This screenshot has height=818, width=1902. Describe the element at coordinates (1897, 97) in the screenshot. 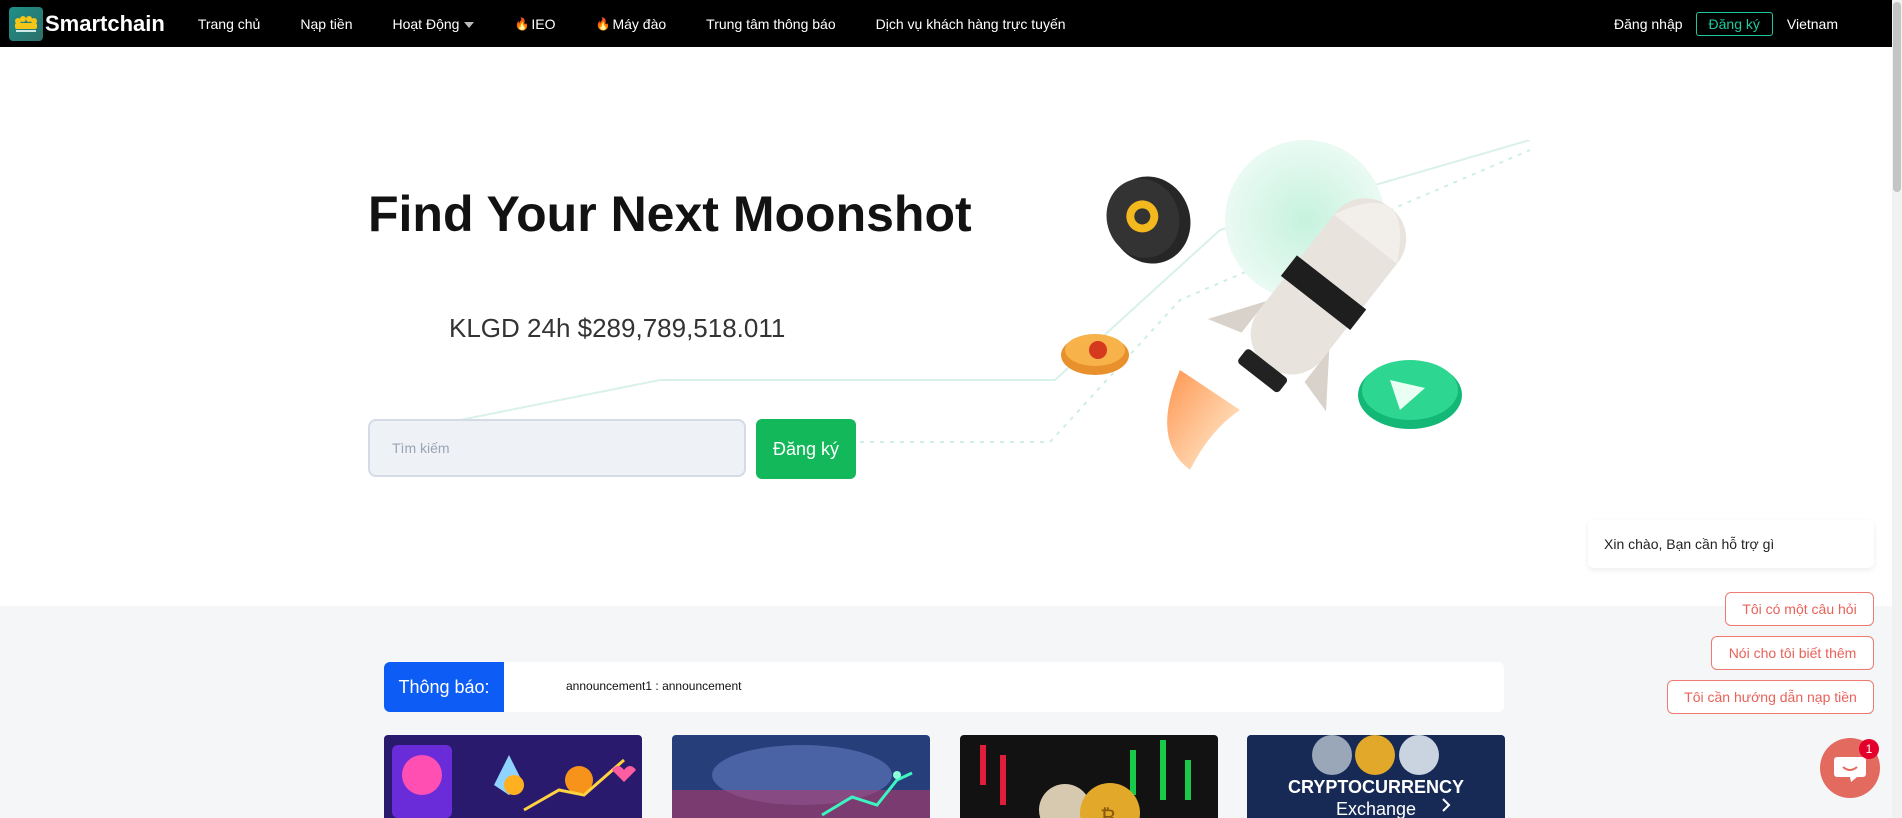

I see `scrollbar-thumb` at that location.